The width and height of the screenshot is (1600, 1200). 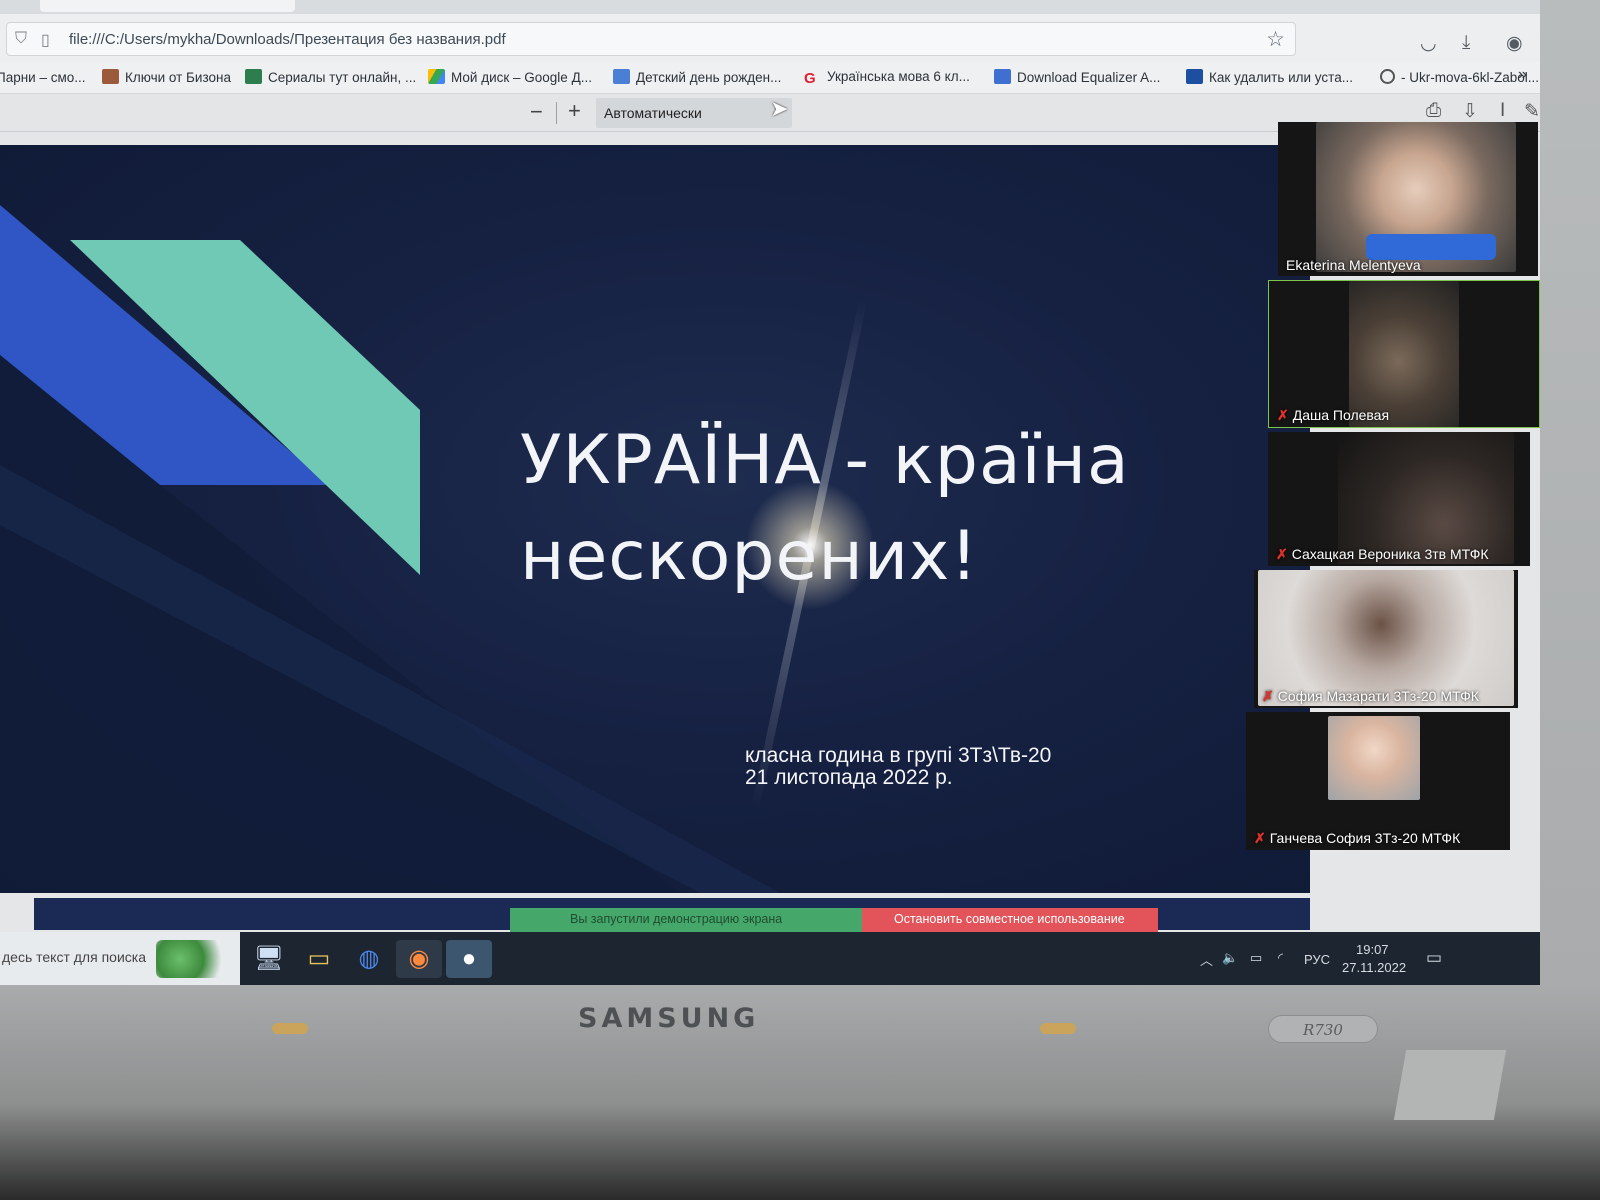 I want to click on laptop-brand-logo: SAMSUNG, so click(x=669, y=1018).